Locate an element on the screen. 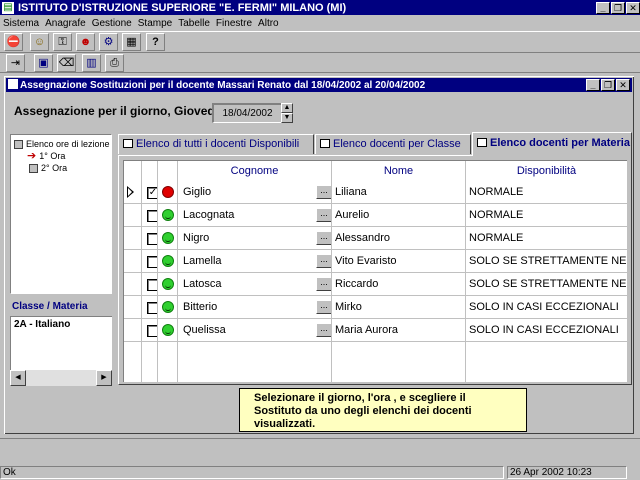 The height and width of the screenshot is (480, 640). class-item: 2A - Italiano is located at coordinates (61, 324).